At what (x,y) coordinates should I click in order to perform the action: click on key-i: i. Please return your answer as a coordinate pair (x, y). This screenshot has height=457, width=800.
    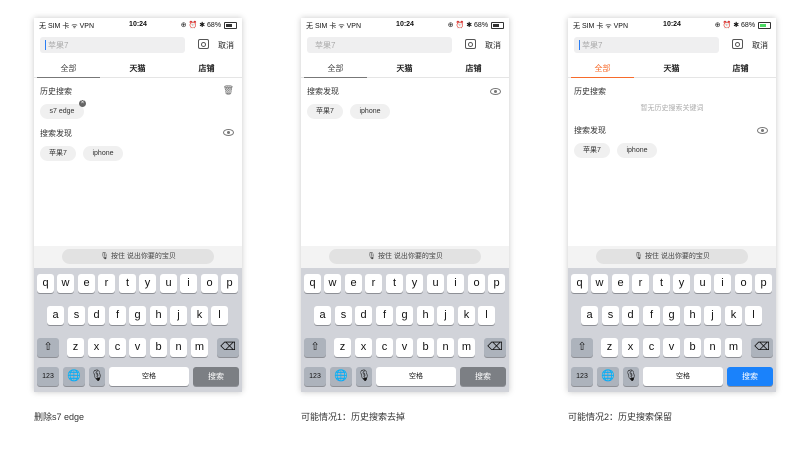
    Looking at the image, I should click on (188, 283).